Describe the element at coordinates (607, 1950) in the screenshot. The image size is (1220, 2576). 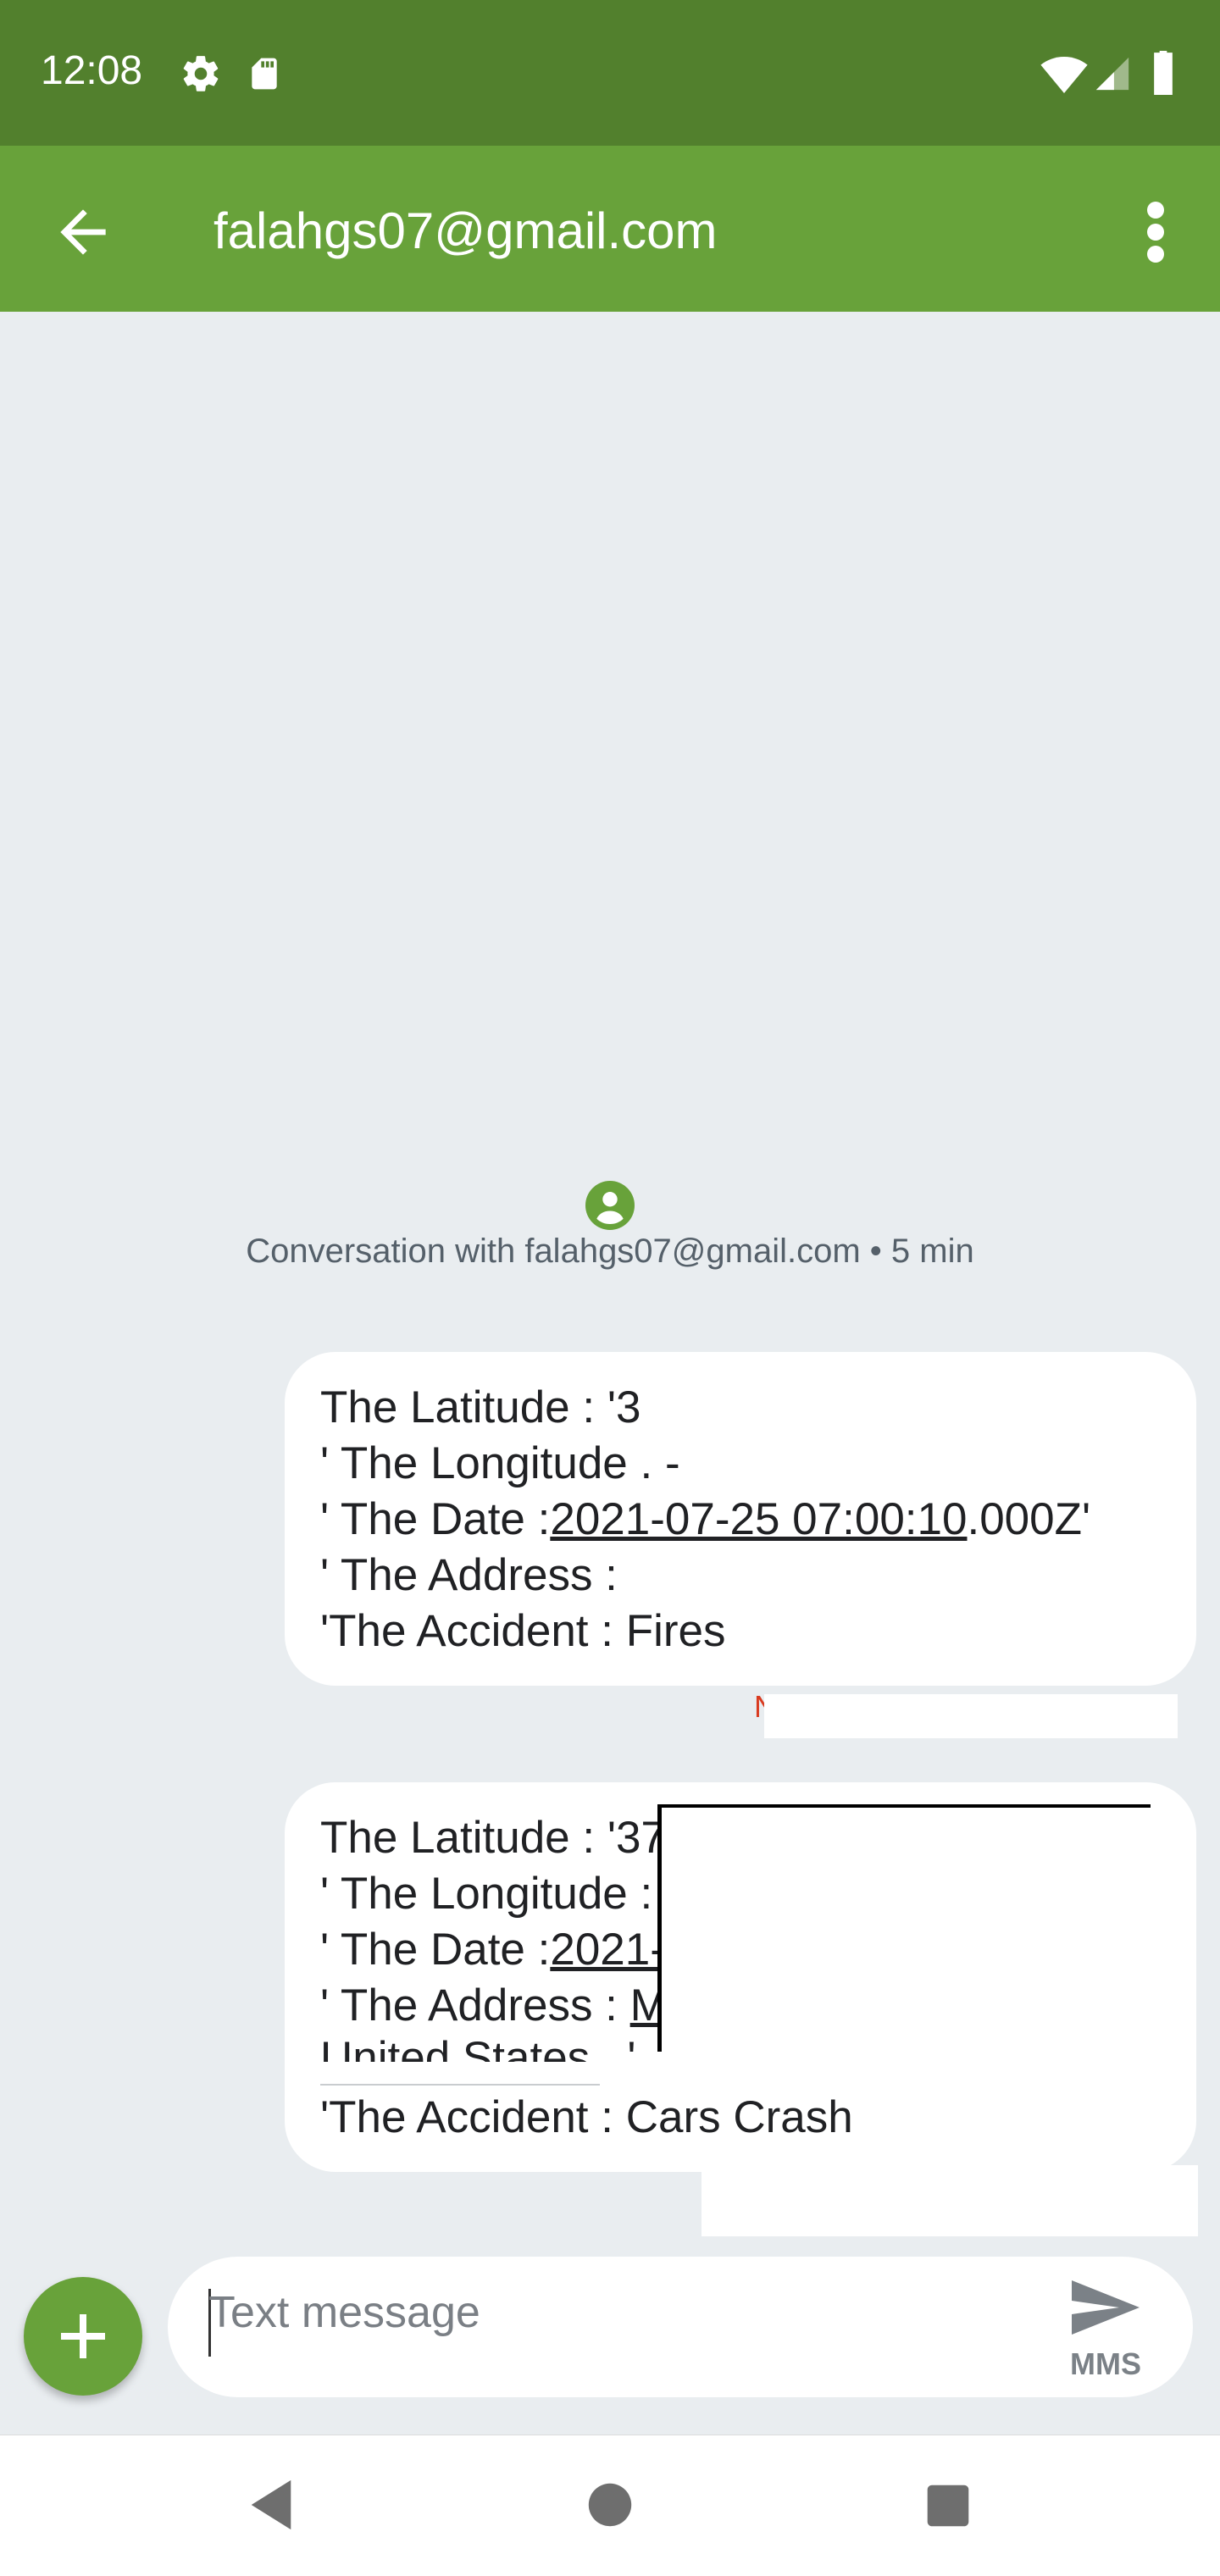
I see `date-link: 2021-` at that location.